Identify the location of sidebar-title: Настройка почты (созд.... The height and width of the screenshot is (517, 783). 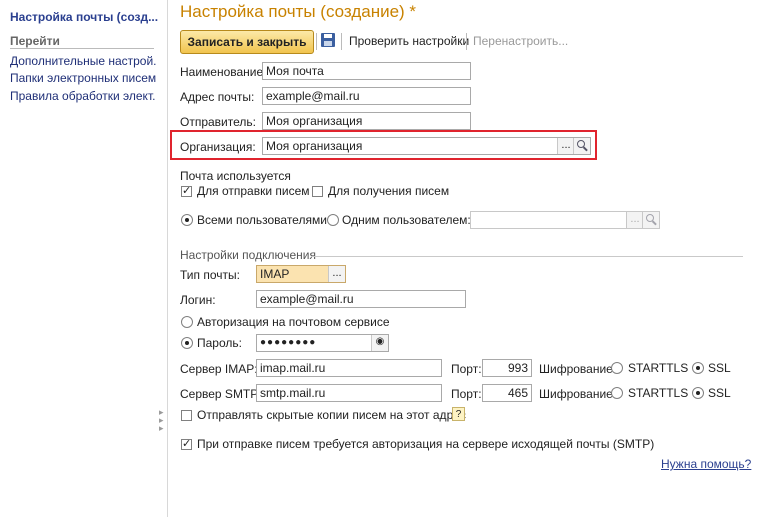
(86, 17).